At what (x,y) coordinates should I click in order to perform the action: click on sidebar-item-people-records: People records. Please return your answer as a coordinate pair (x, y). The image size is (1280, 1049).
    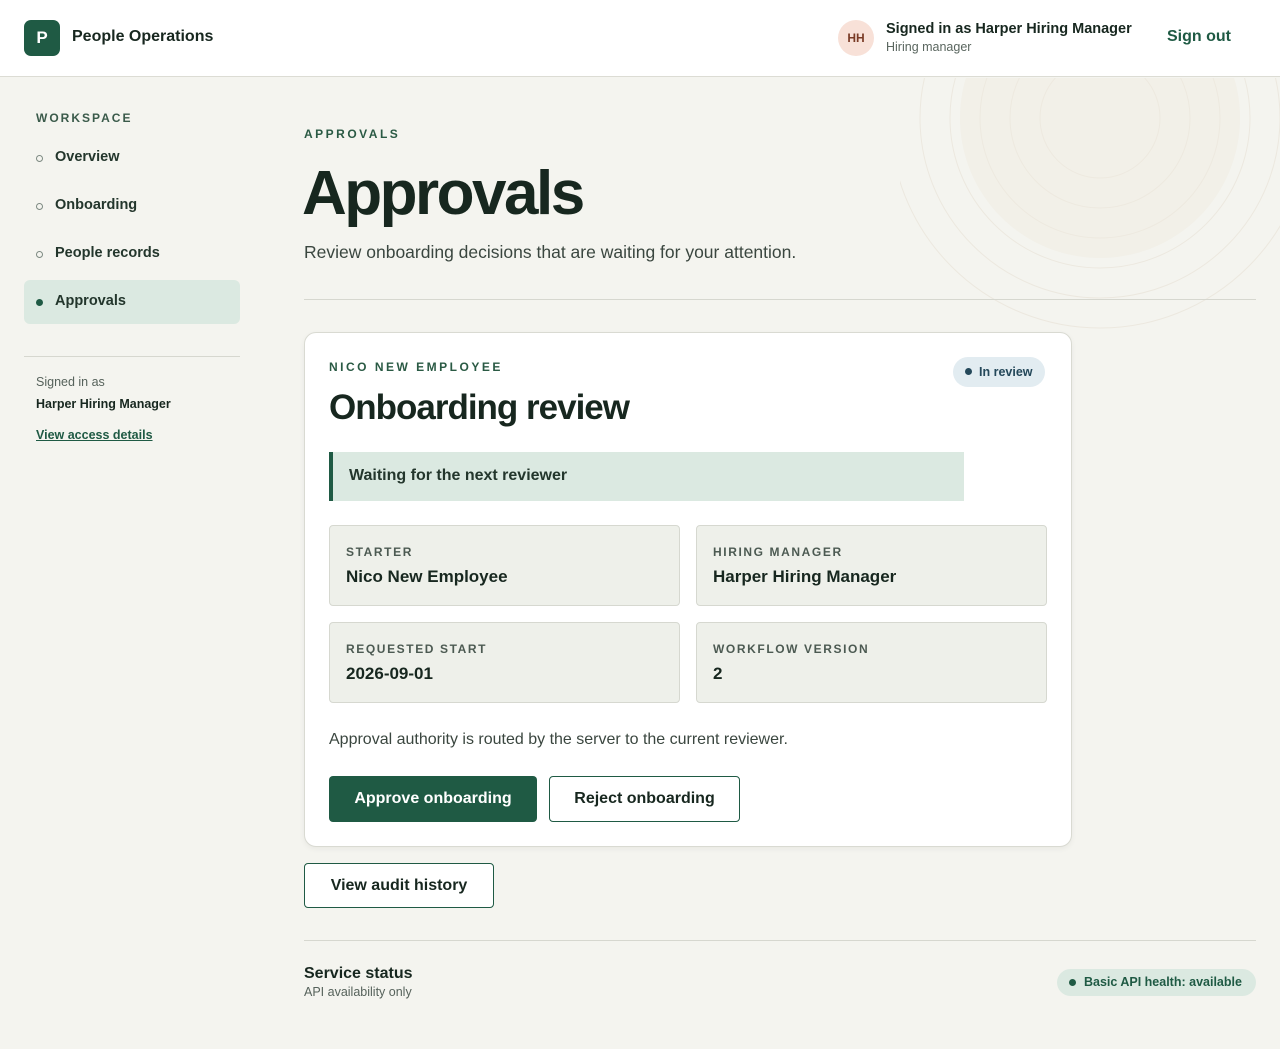
    Looking at the image, I should click on (132, 254).